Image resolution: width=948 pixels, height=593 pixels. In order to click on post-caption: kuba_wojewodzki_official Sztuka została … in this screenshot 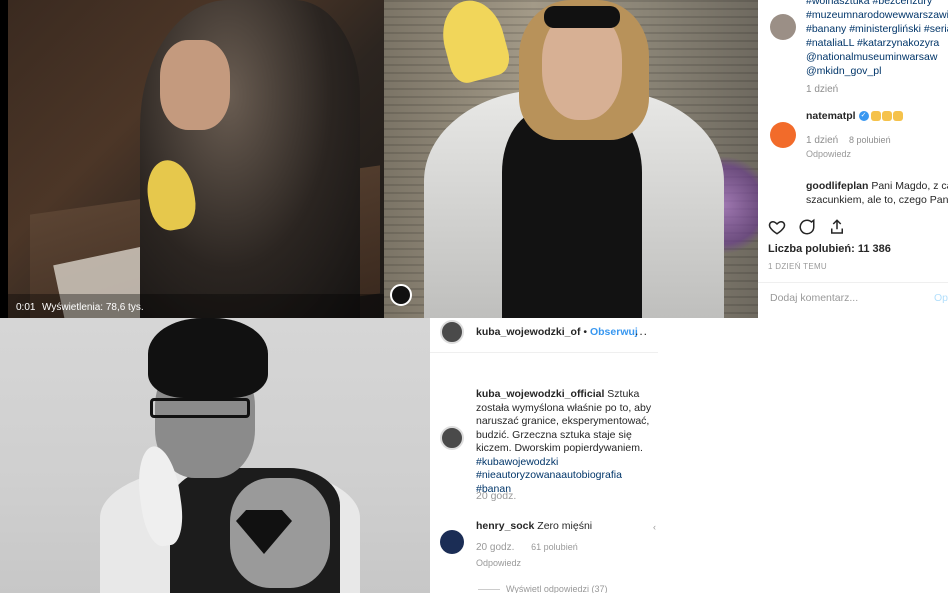, I will do `click(564, 442)`.